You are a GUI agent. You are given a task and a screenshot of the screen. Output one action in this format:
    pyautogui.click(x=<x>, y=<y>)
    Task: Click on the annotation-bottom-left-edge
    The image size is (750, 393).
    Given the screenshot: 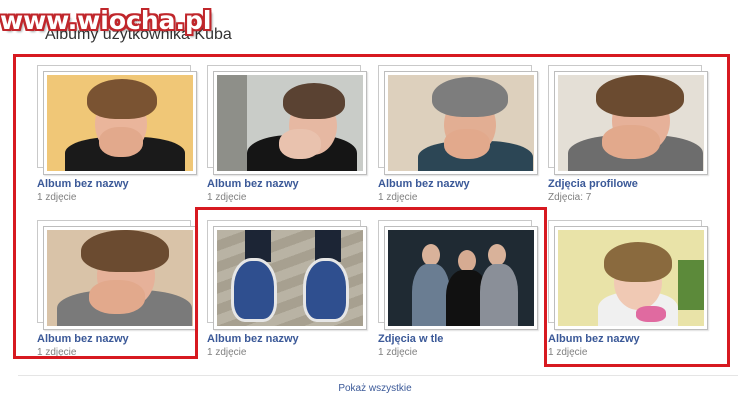 What is the action you would take?
    pyautogui.click(x=105, y=357)
    